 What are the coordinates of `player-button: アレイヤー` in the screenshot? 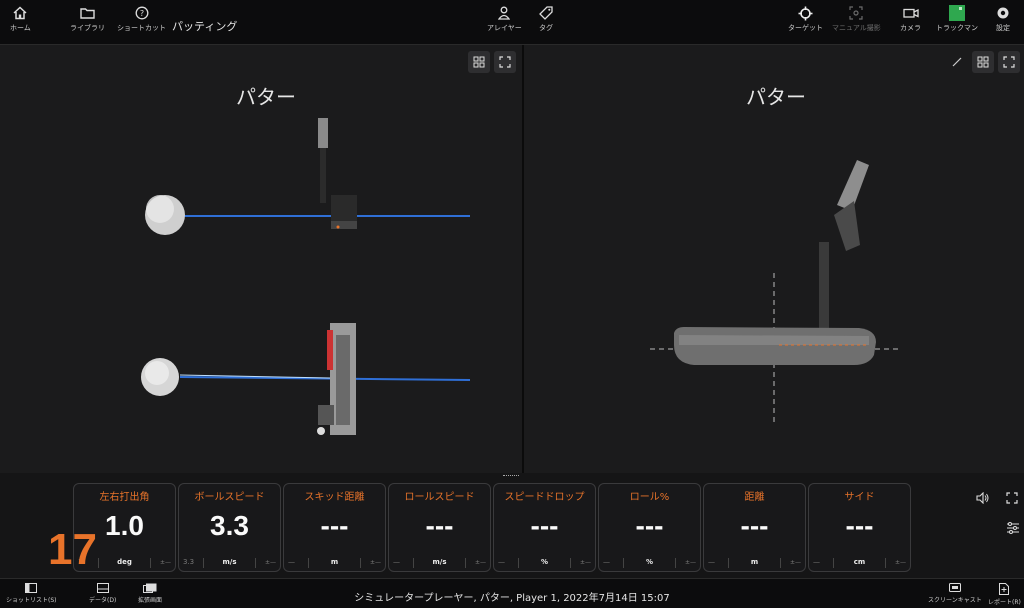 It's located at (504, 18).